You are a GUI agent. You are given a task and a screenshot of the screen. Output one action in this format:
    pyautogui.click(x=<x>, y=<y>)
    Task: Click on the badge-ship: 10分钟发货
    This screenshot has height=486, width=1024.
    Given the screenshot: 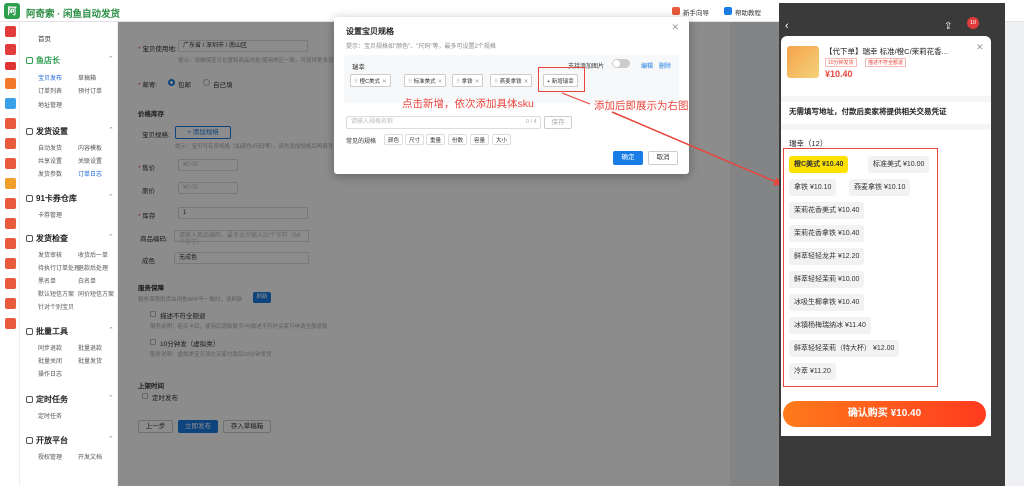 What is the action you would take?
    pyautogui.click(x=841, y=62)
    